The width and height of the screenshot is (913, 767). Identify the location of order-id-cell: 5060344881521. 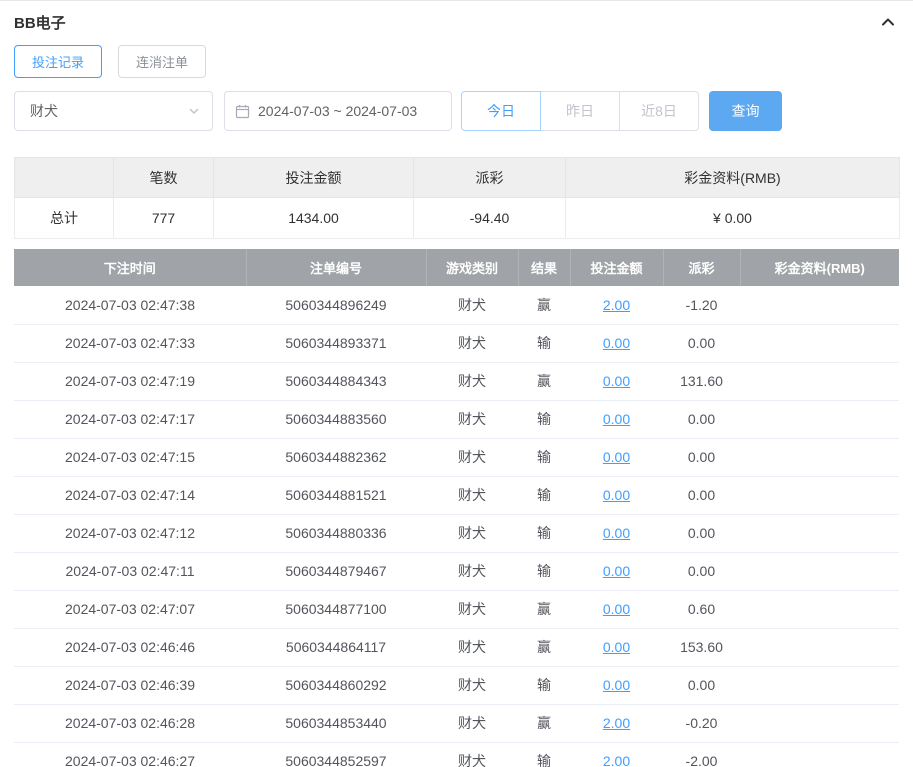
(336, 495).